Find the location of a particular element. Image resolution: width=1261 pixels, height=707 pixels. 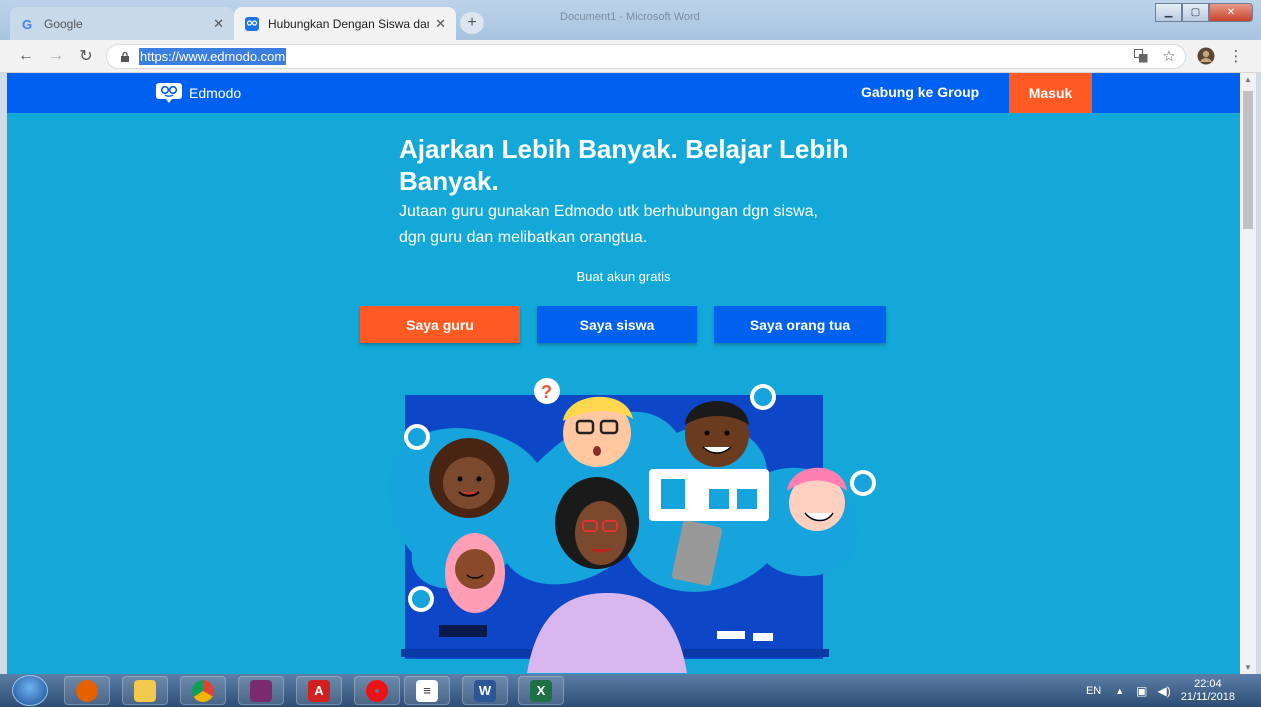

windows-taskbar: A ≡ W X EN ▲ ▣ ◀) 22:04 21/11/2018 is located at coordinates (630, 690).